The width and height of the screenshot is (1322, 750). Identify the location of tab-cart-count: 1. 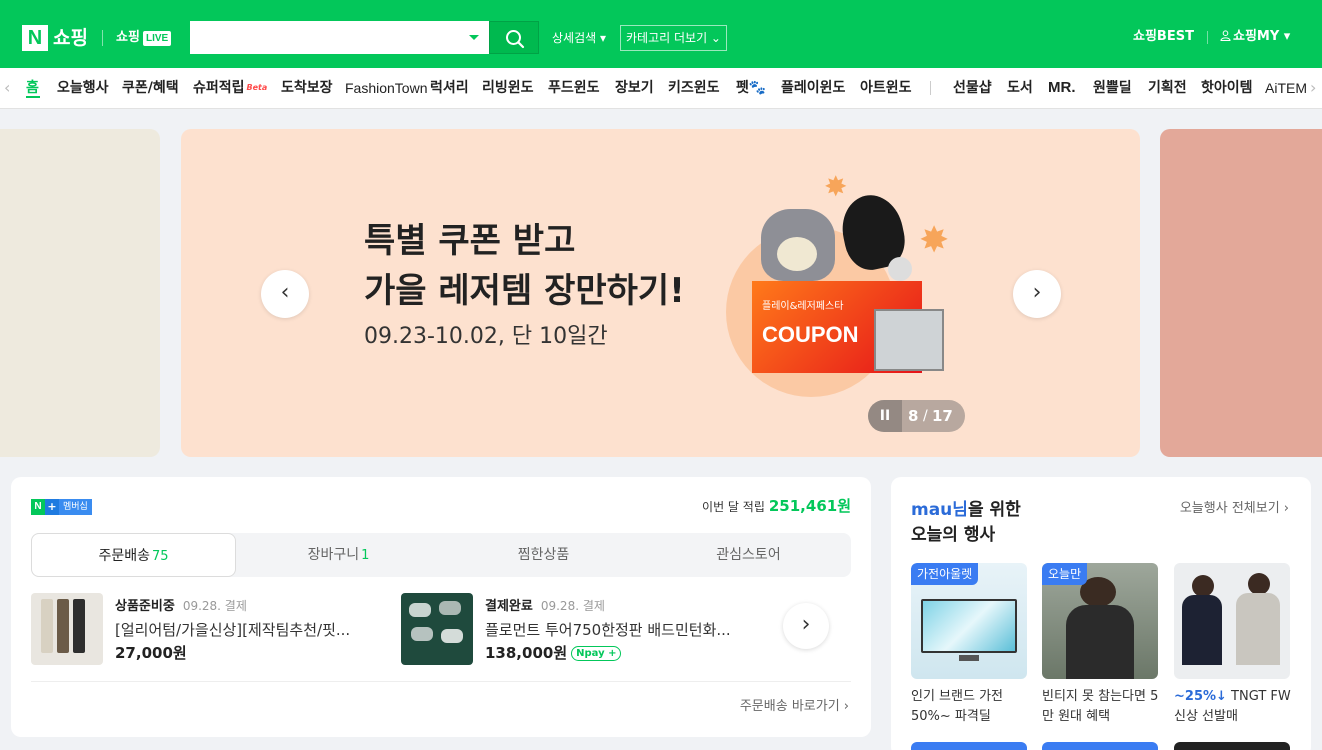
(365, 555).